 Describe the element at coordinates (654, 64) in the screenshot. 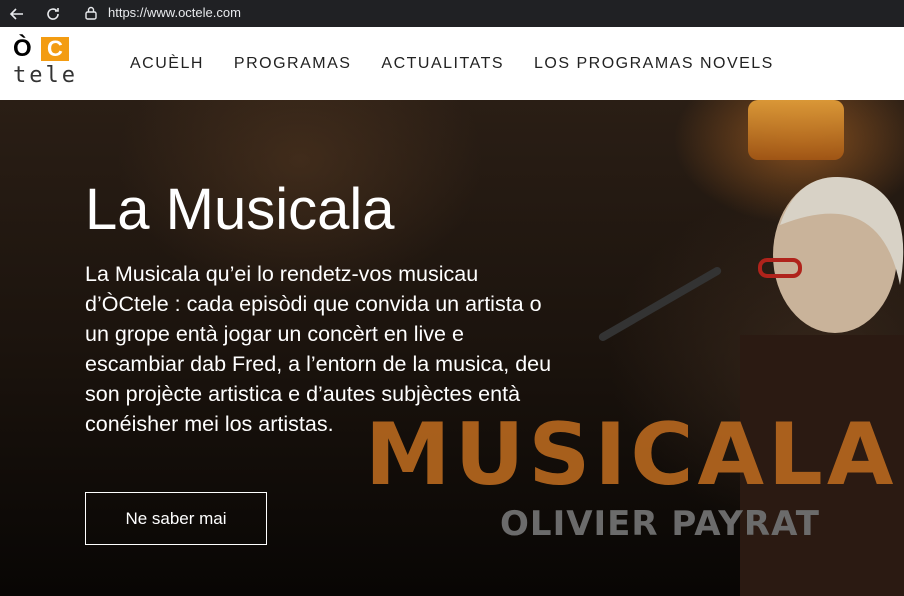

I see `nav-item-programas-novels: LOS PROGRAMAS NOVELS` at that location.